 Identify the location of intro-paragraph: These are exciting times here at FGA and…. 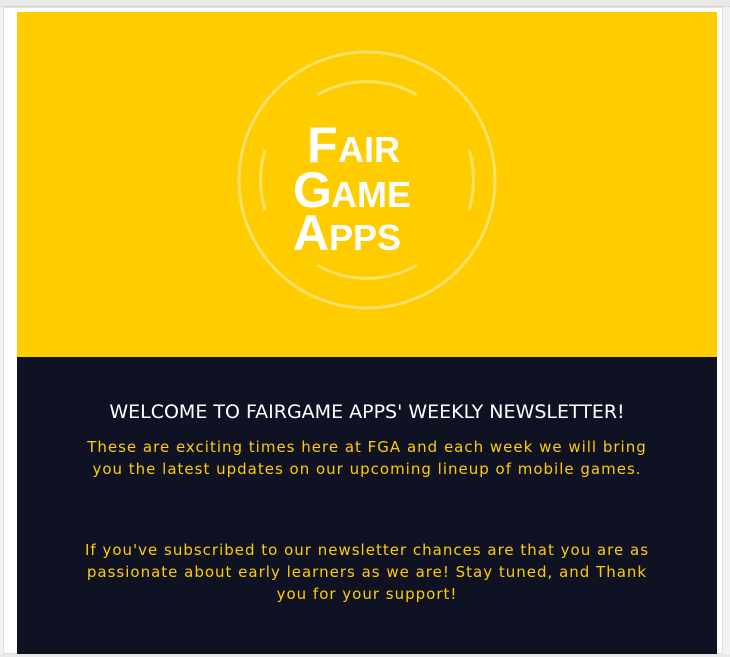
(367, 458).